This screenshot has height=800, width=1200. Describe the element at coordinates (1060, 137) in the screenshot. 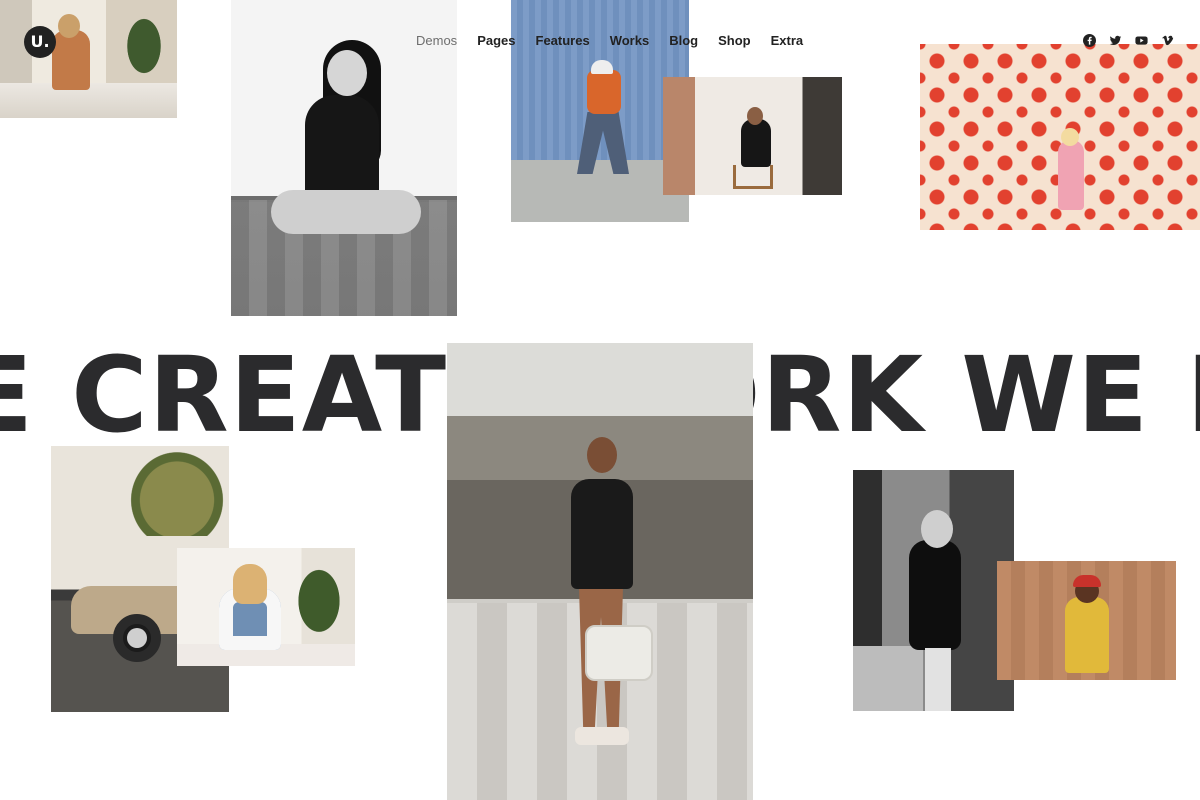

I see `gallery-photo-polka-dots` at that location.